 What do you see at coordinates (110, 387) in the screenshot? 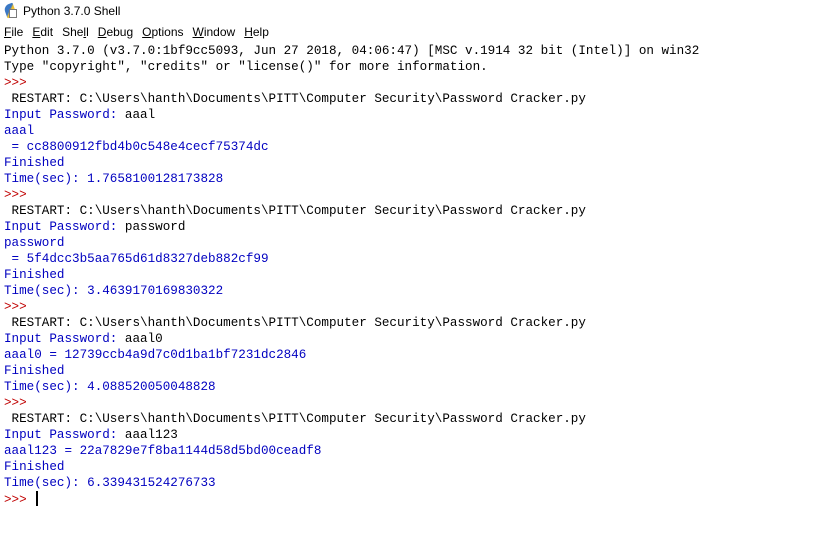
I see `output-text: Time(sec): 4.088520050048828` at bounding box center [110, 387].